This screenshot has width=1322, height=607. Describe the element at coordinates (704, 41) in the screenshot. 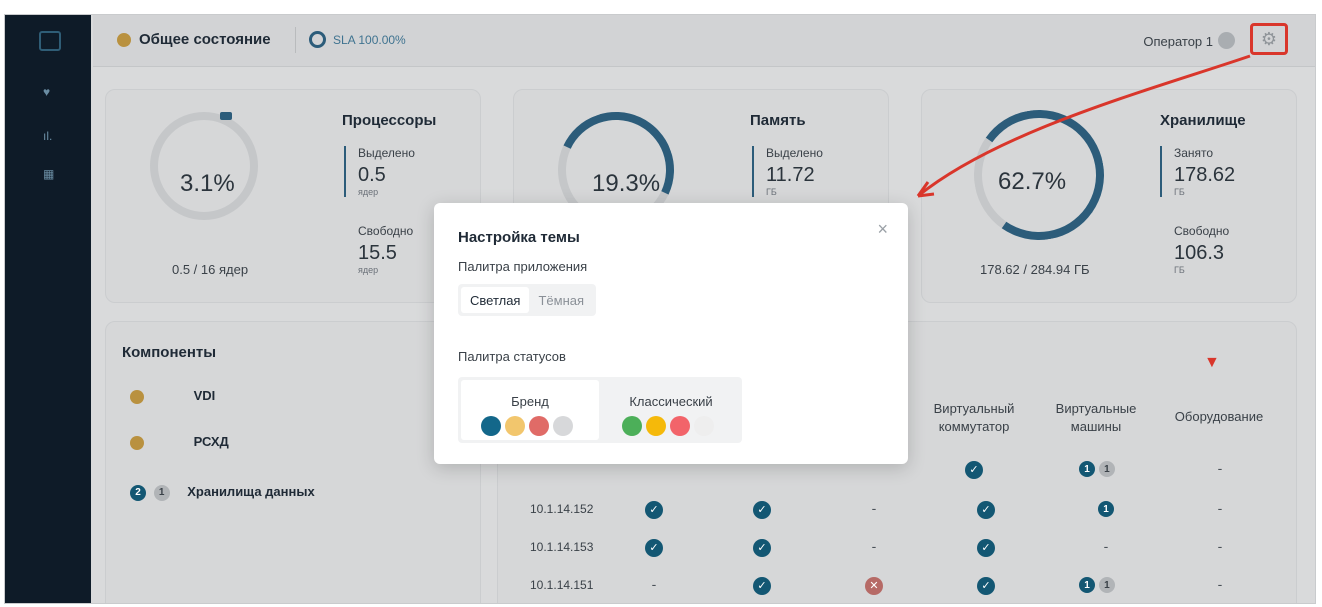

I see `topbar: Общее состояние SLA 100.00% Оператор 1 ⚙` at that location.